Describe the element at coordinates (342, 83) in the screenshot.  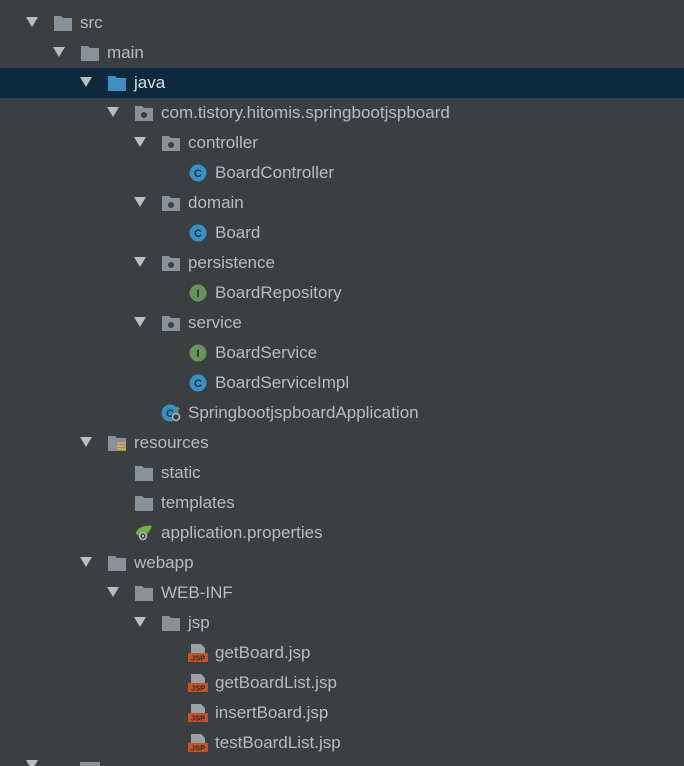
I see `tree-node-java: java` at that location.